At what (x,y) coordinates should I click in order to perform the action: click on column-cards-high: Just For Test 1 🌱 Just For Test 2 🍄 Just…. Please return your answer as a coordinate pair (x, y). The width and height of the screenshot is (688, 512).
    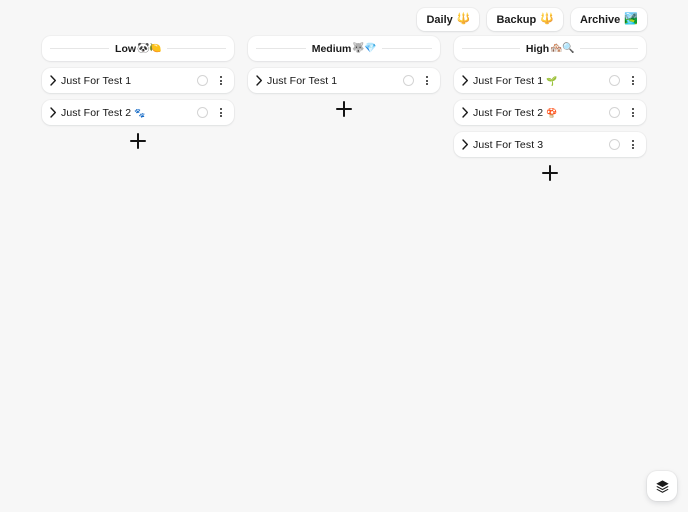
    Looking at the image, I should click on (550, 112).